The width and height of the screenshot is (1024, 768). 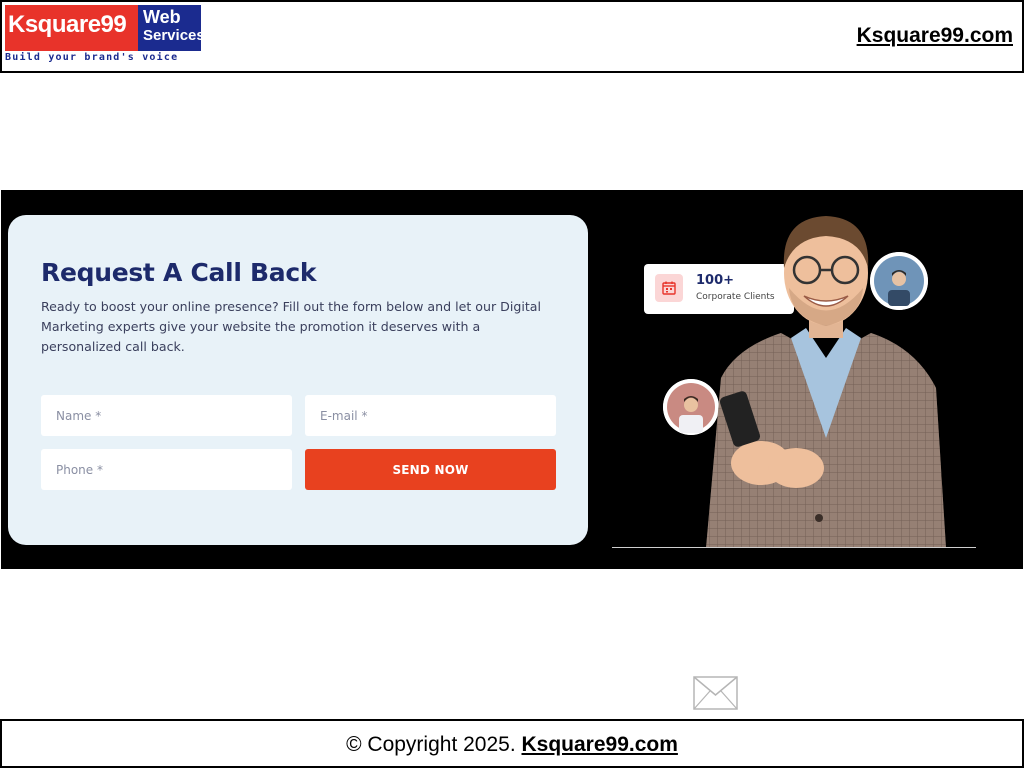 I want to click on email-input, so click(x=430, y=415).